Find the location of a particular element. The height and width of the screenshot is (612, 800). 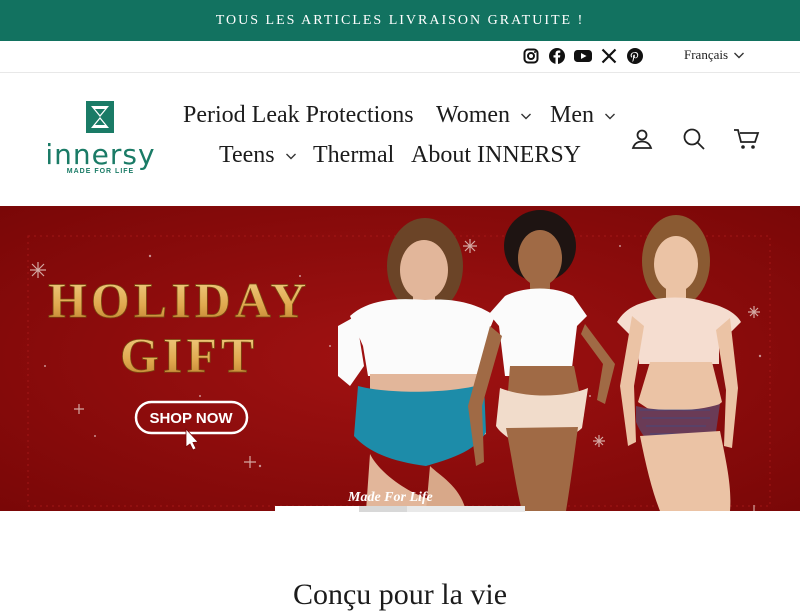

nav-label: Men is located at coordinates (572, 115).